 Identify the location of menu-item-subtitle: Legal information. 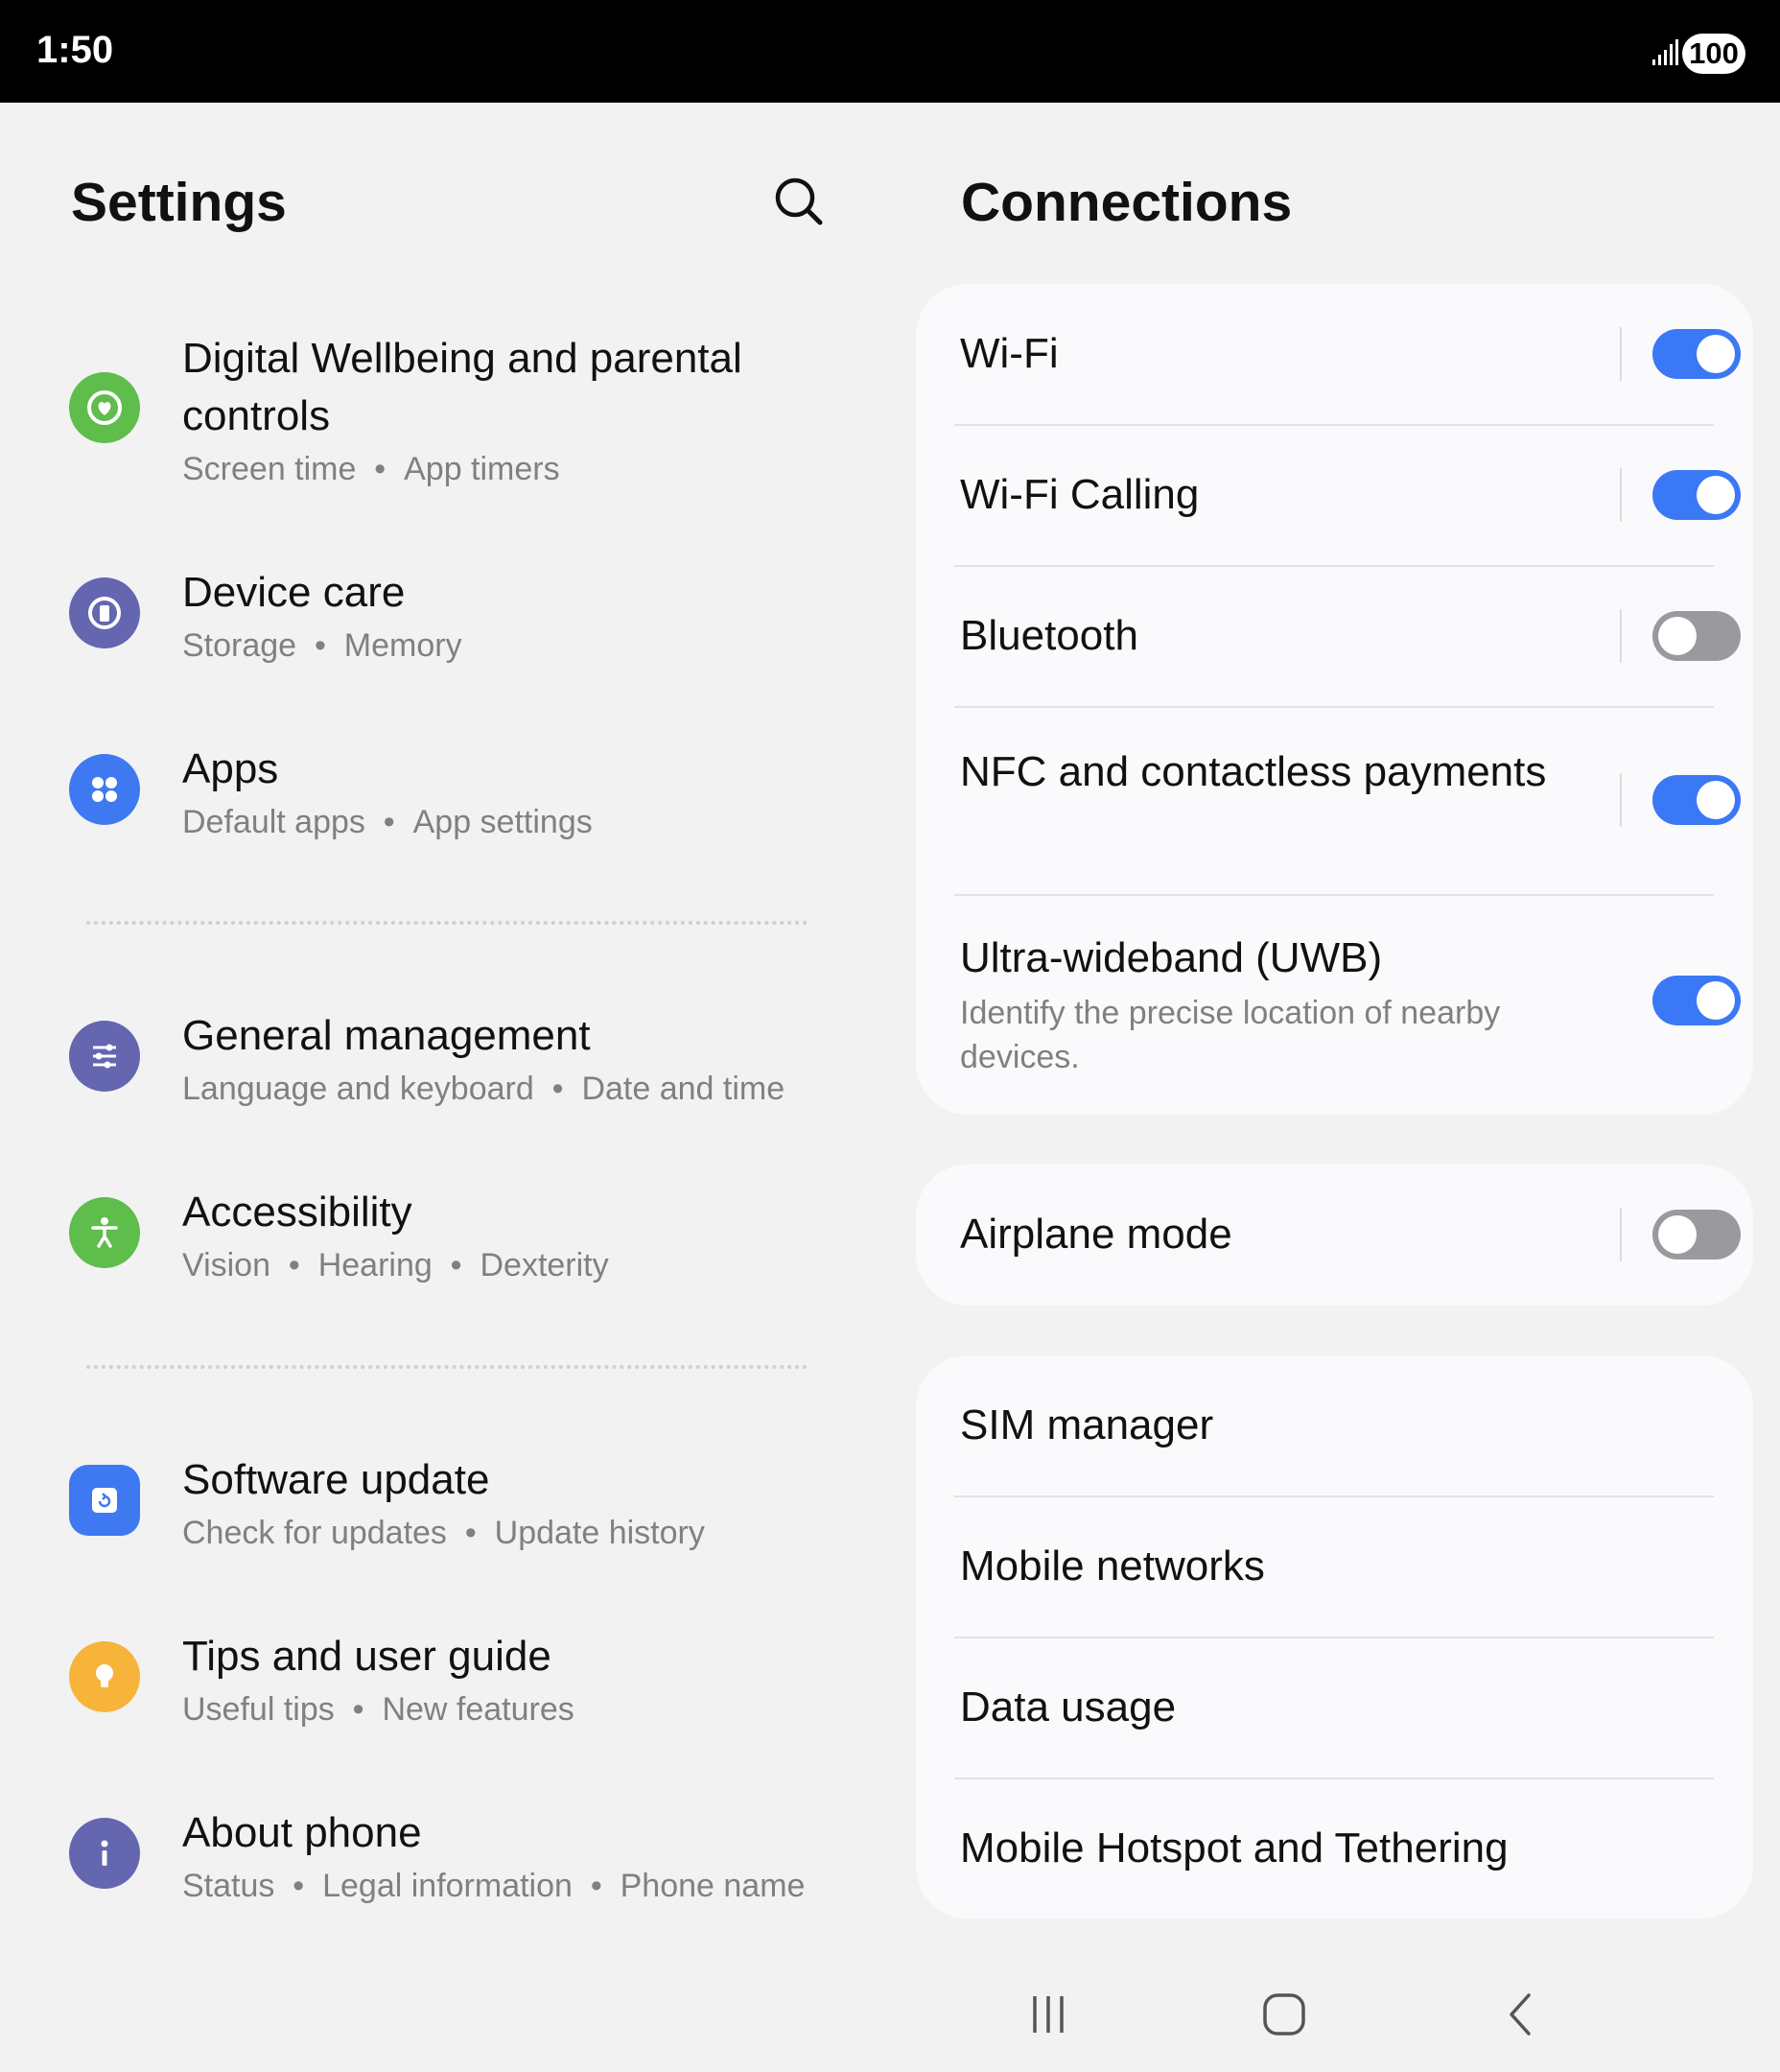
(448, 1886).